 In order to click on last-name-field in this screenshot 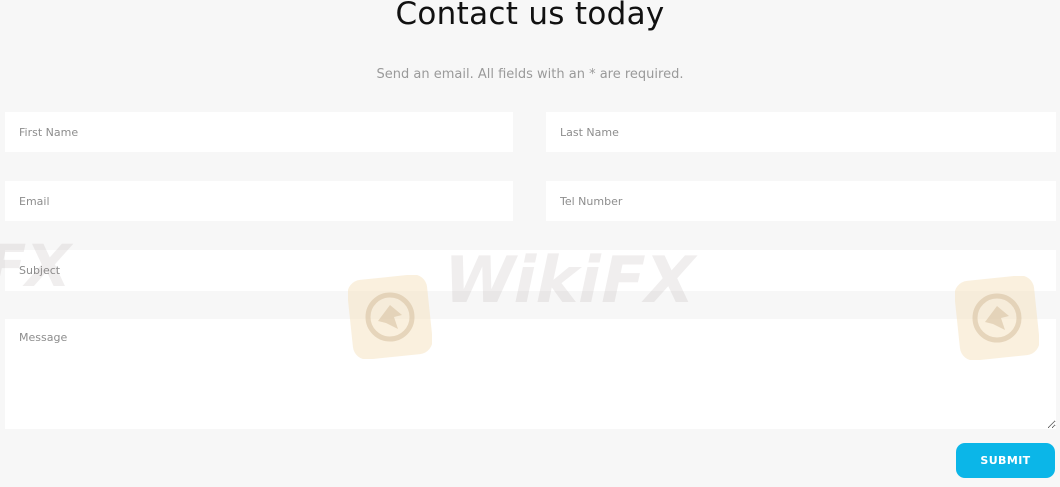, I will do `click(801, 132)`.